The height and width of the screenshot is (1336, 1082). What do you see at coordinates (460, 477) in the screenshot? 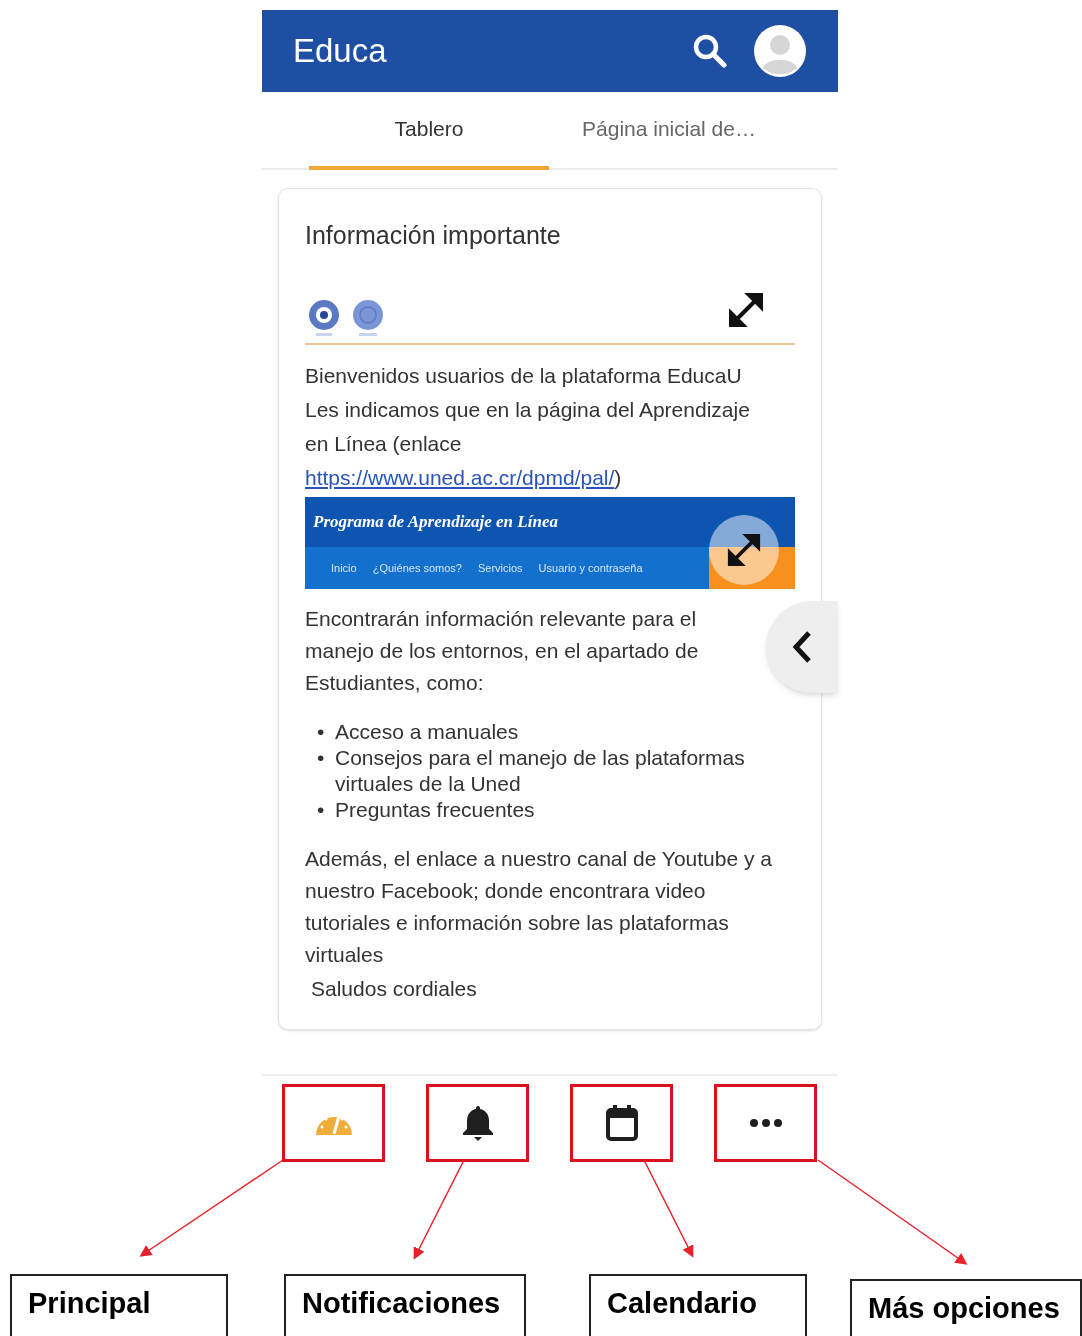
I see `page-link: https://www.uned.ac.cr/dpmd/pal/` at bounding box center [460, 477].